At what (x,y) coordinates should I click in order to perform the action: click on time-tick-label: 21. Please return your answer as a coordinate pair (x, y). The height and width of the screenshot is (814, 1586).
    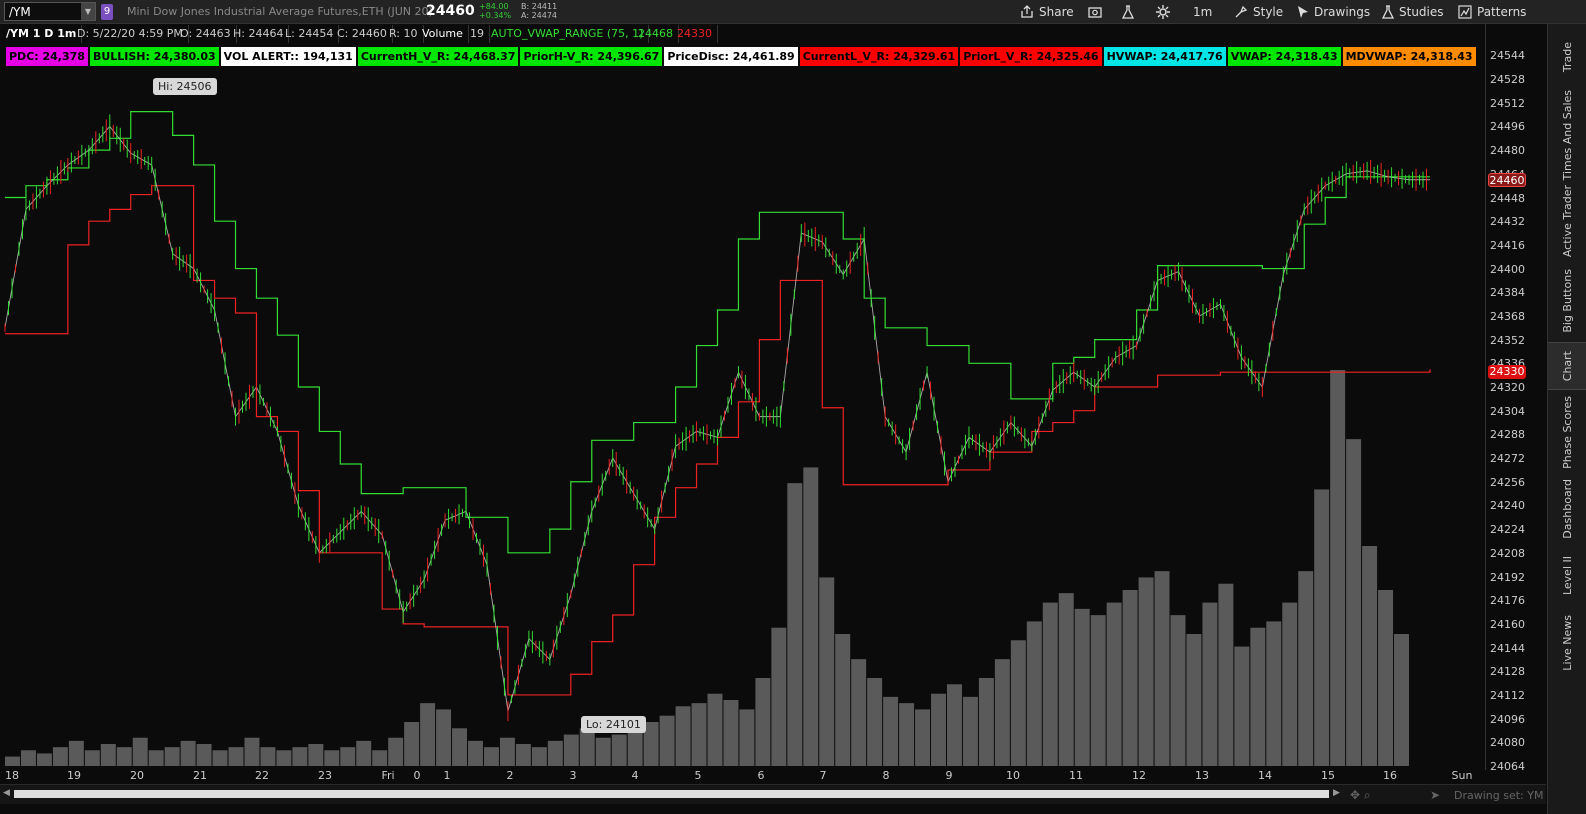
    Looking at the image, I should click on (200, 775).